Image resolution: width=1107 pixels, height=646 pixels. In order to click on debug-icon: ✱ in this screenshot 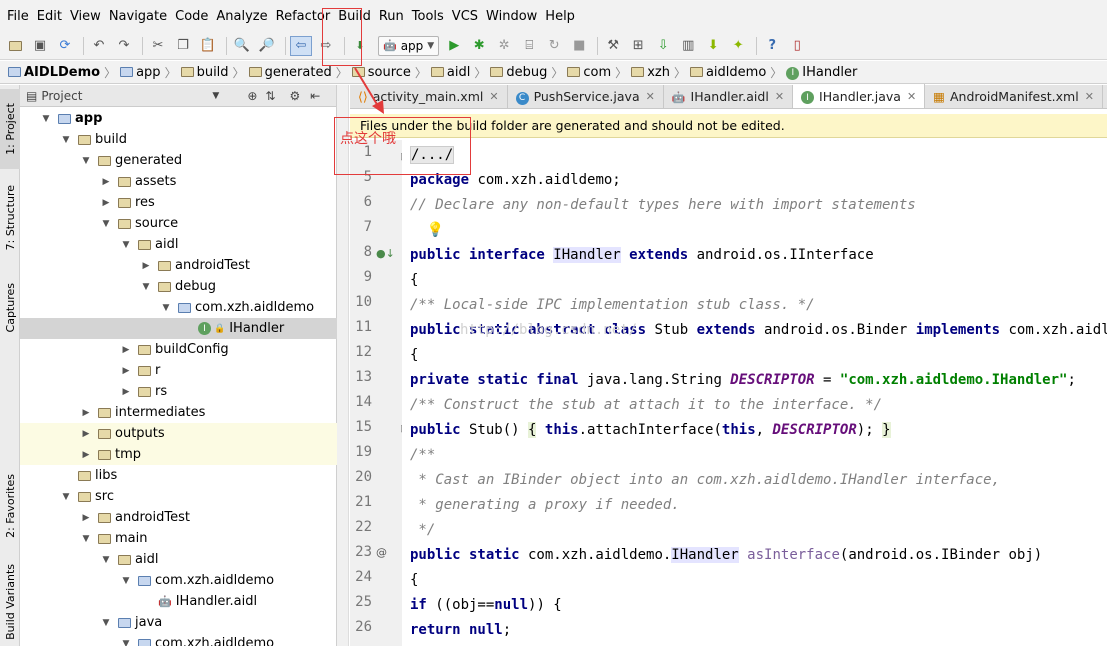, I will do `click(479, 46)`.